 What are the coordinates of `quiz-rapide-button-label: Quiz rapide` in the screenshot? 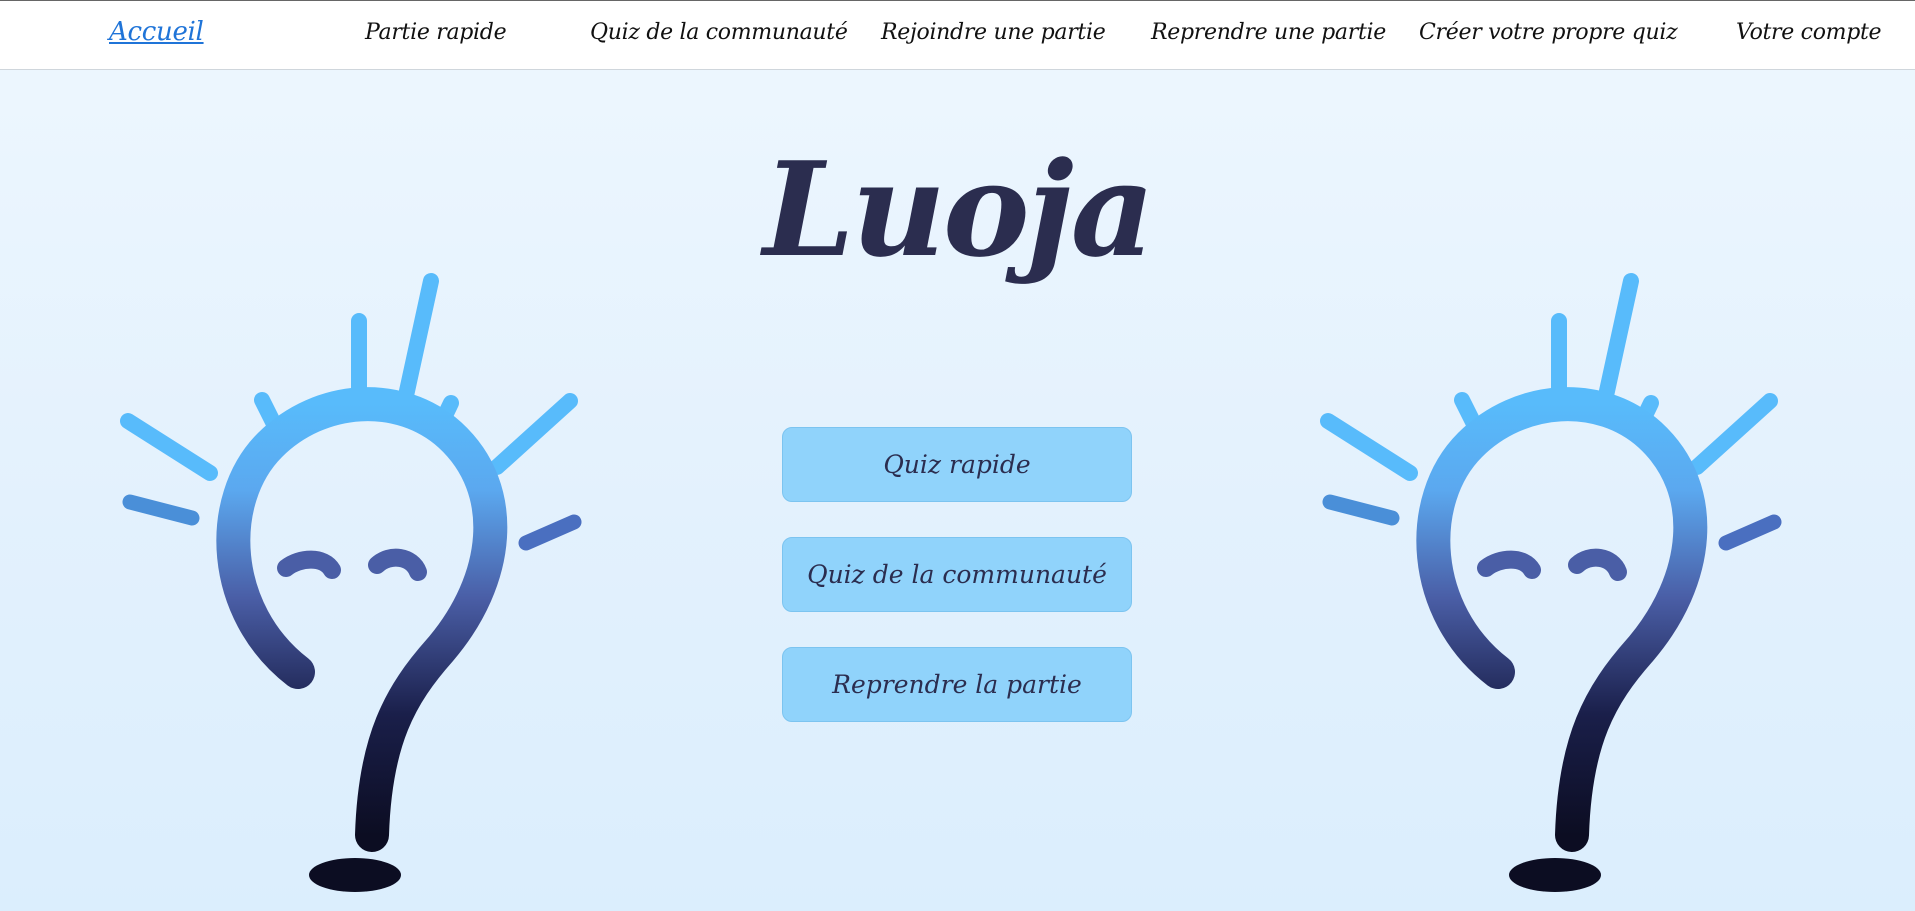 It's located at (957, 464).